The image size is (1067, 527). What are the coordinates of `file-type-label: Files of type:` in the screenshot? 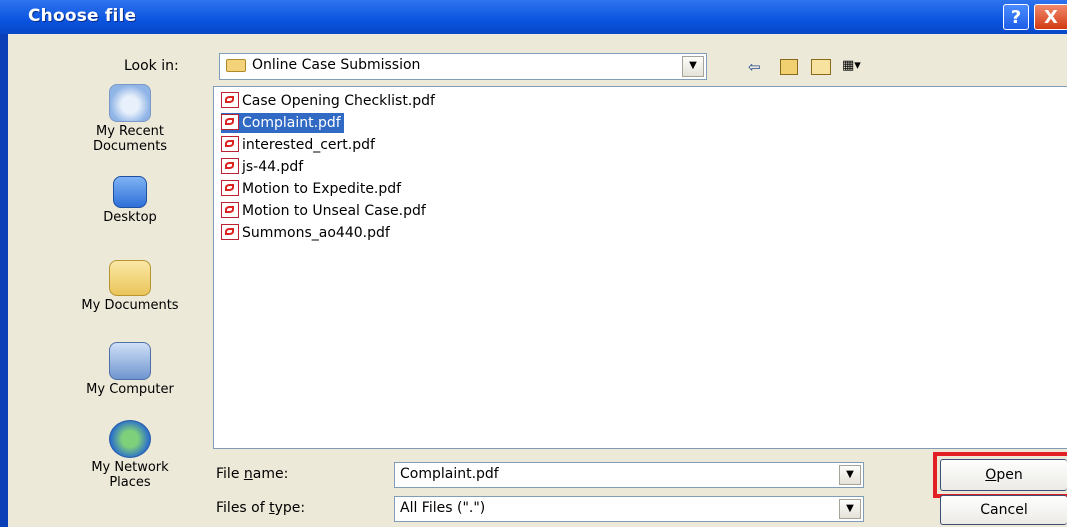 It's located at (261, 508).